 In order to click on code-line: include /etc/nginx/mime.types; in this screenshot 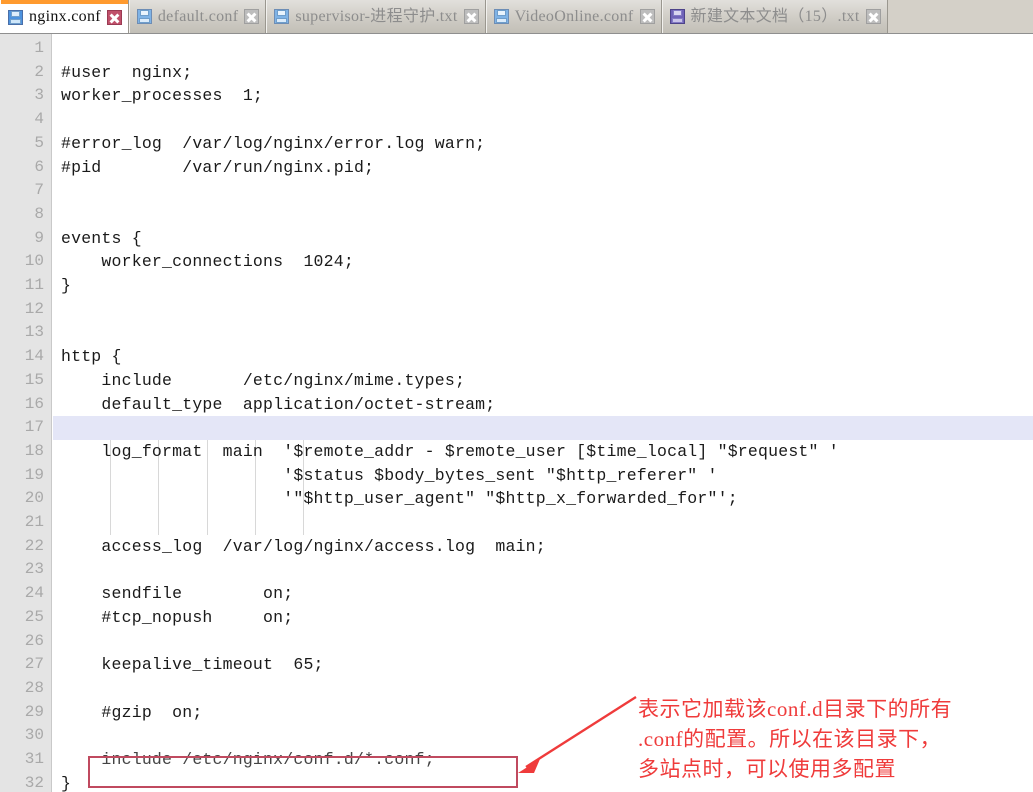, I will do `click(263, 380)`.